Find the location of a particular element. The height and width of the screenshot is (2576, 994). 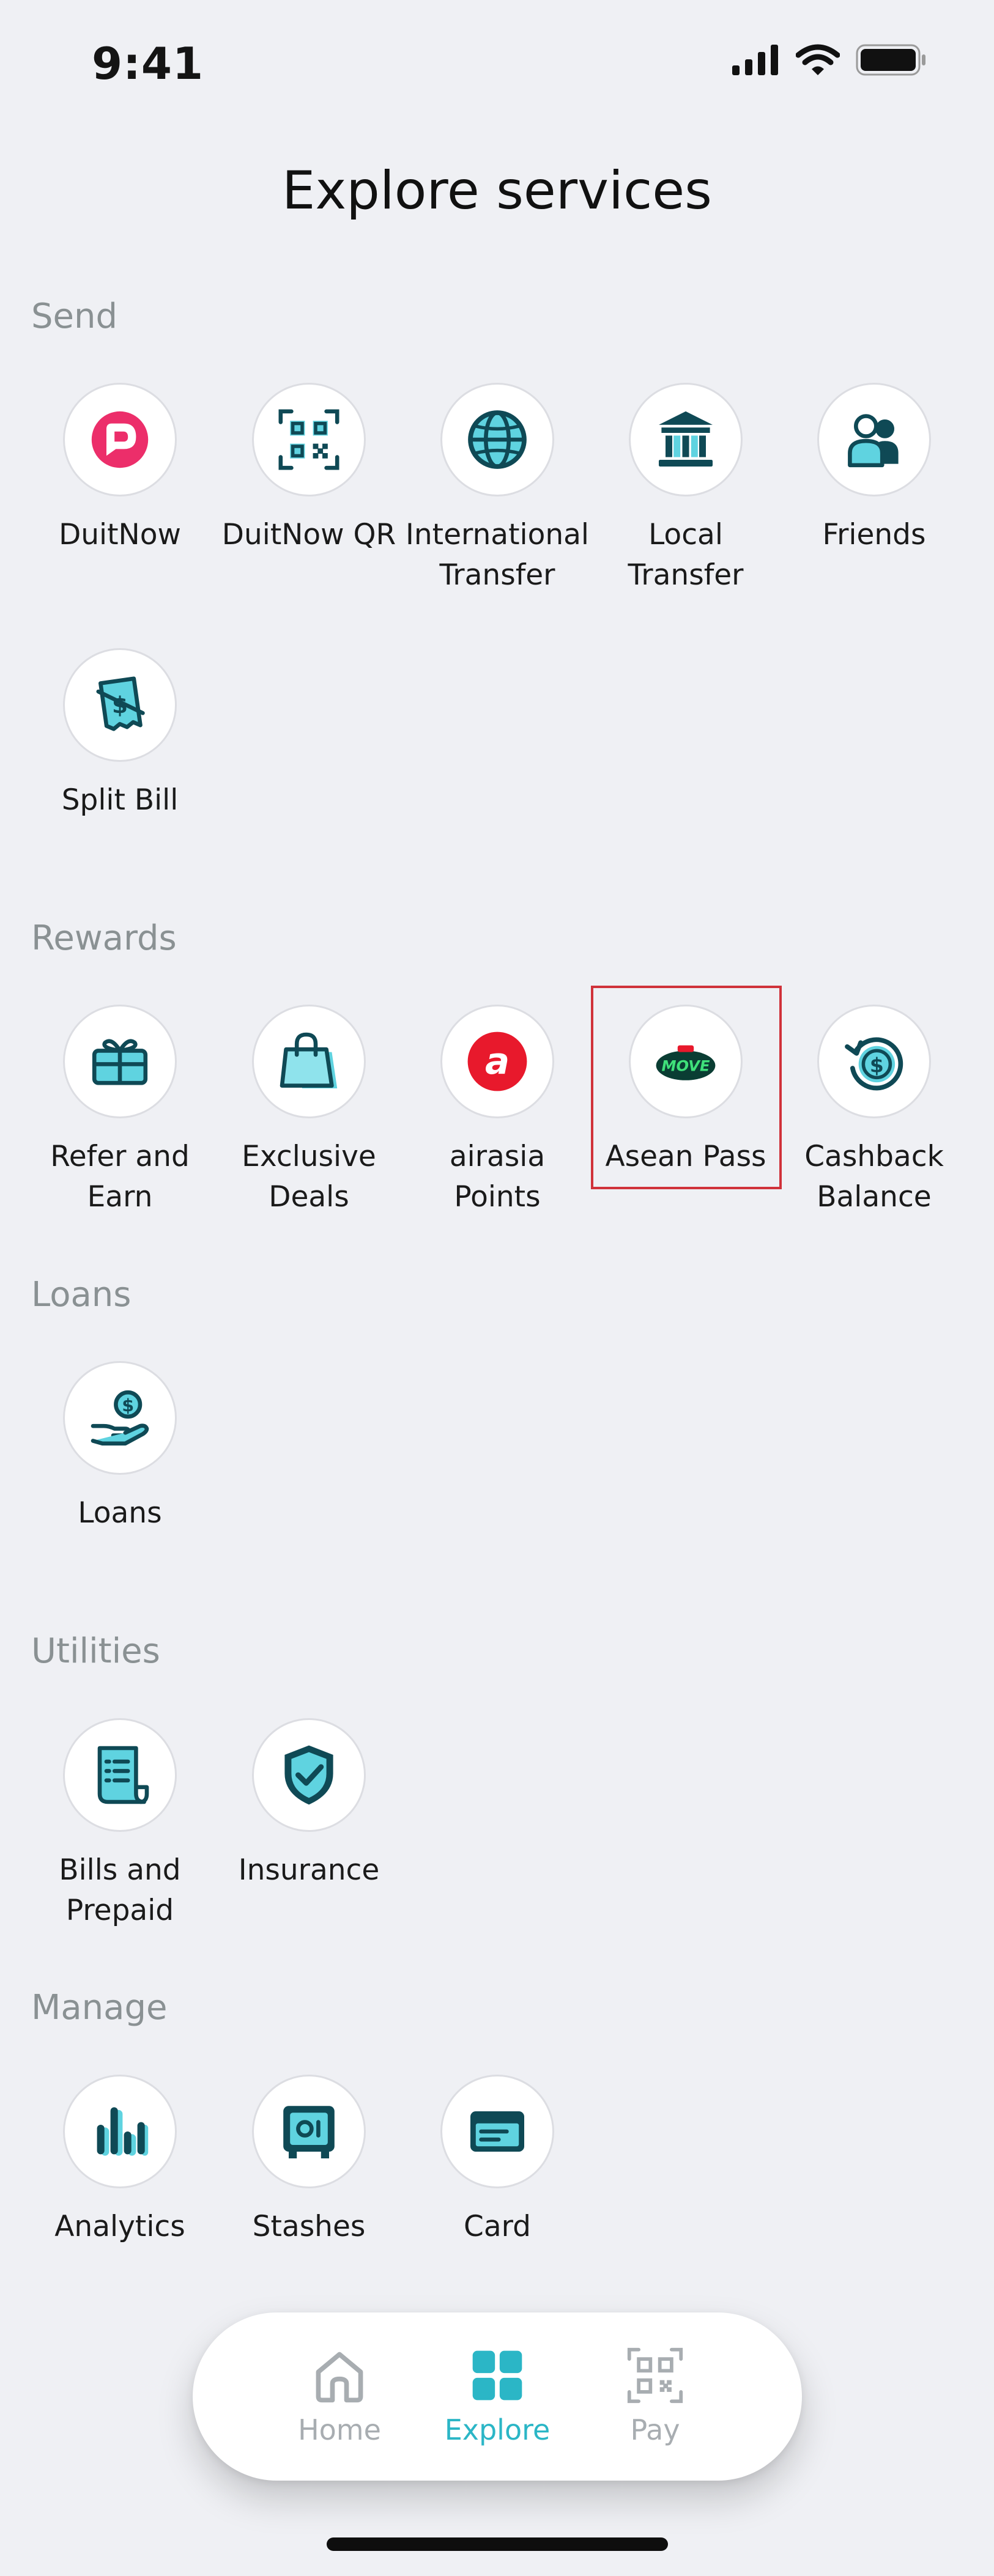

service-duitnow: DuitNow is located at coordinates (120, 469).